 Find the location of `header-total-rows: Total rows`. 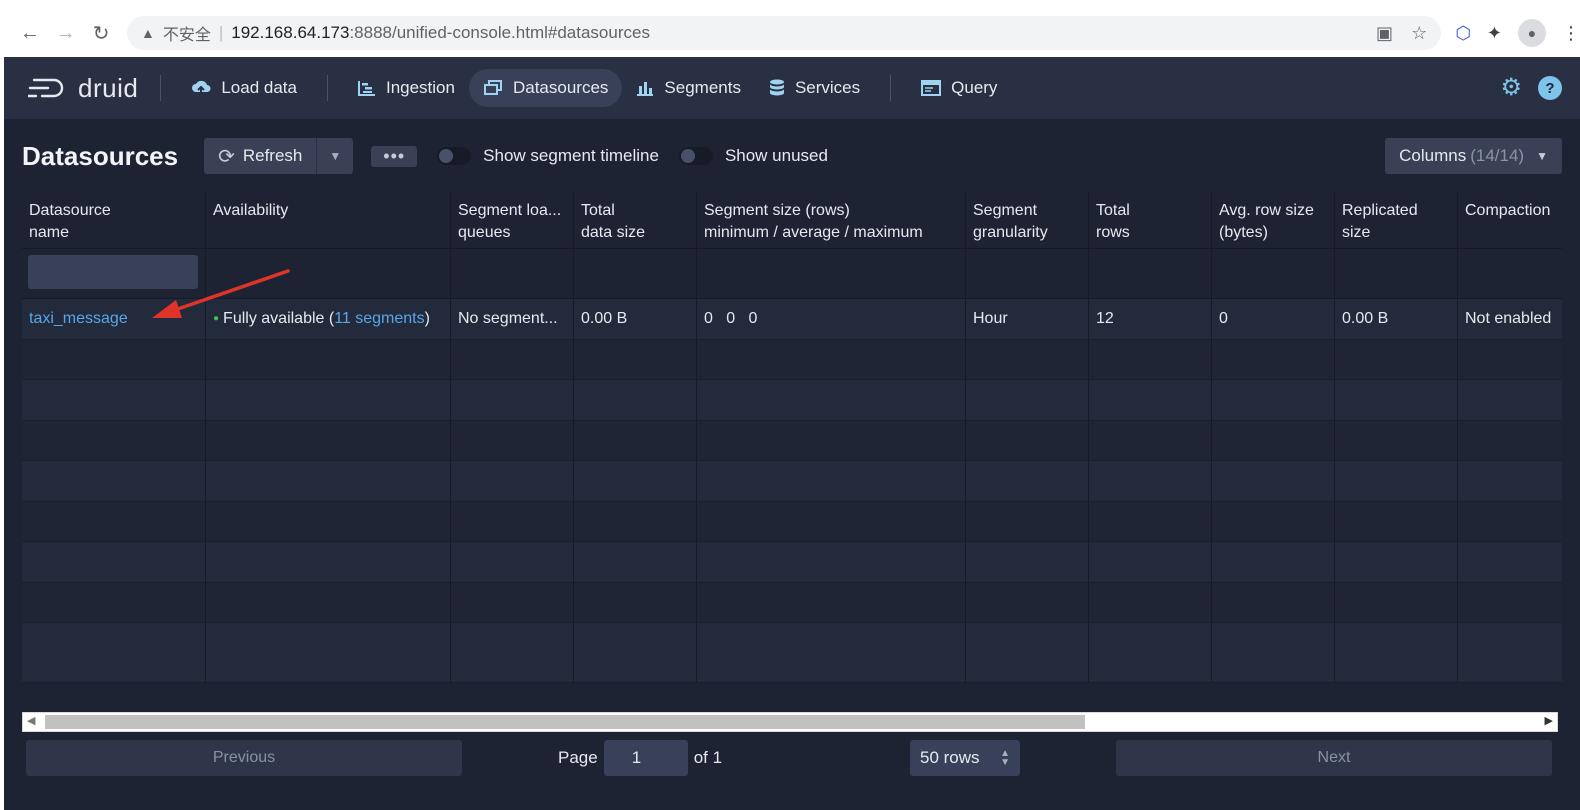

header-total-rows: Total rows is located at coordinates (1150, 220).